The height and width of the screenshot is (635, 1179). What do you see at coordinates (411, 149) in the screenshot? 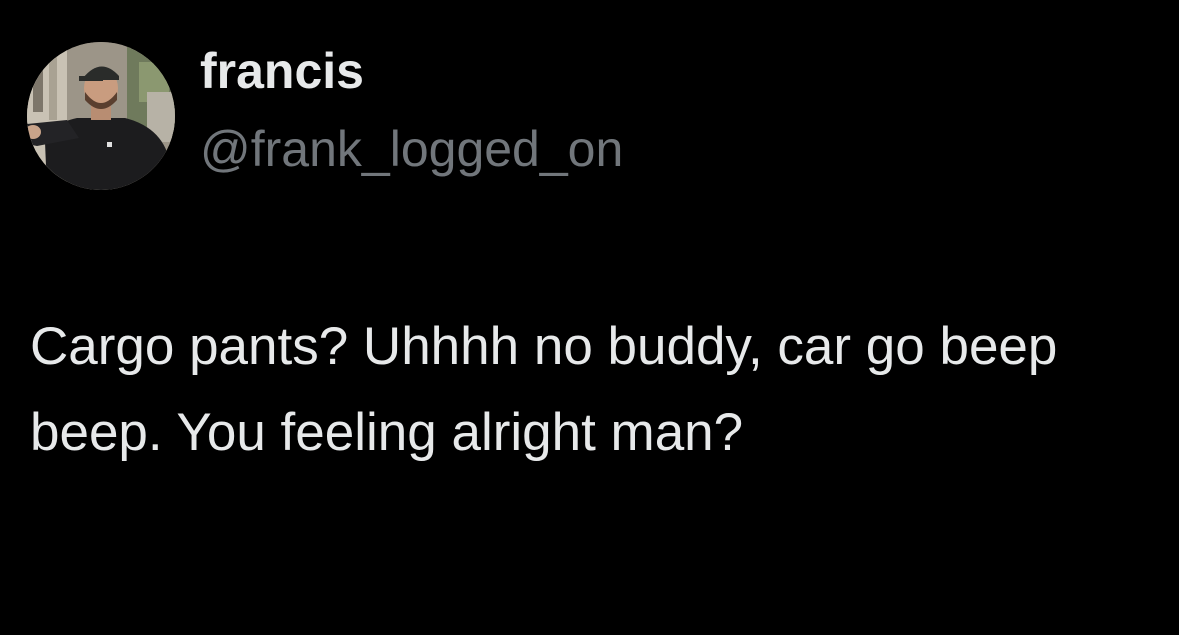
I see `author-handle: @frank_logged_on` at bounding box center [411, 149].